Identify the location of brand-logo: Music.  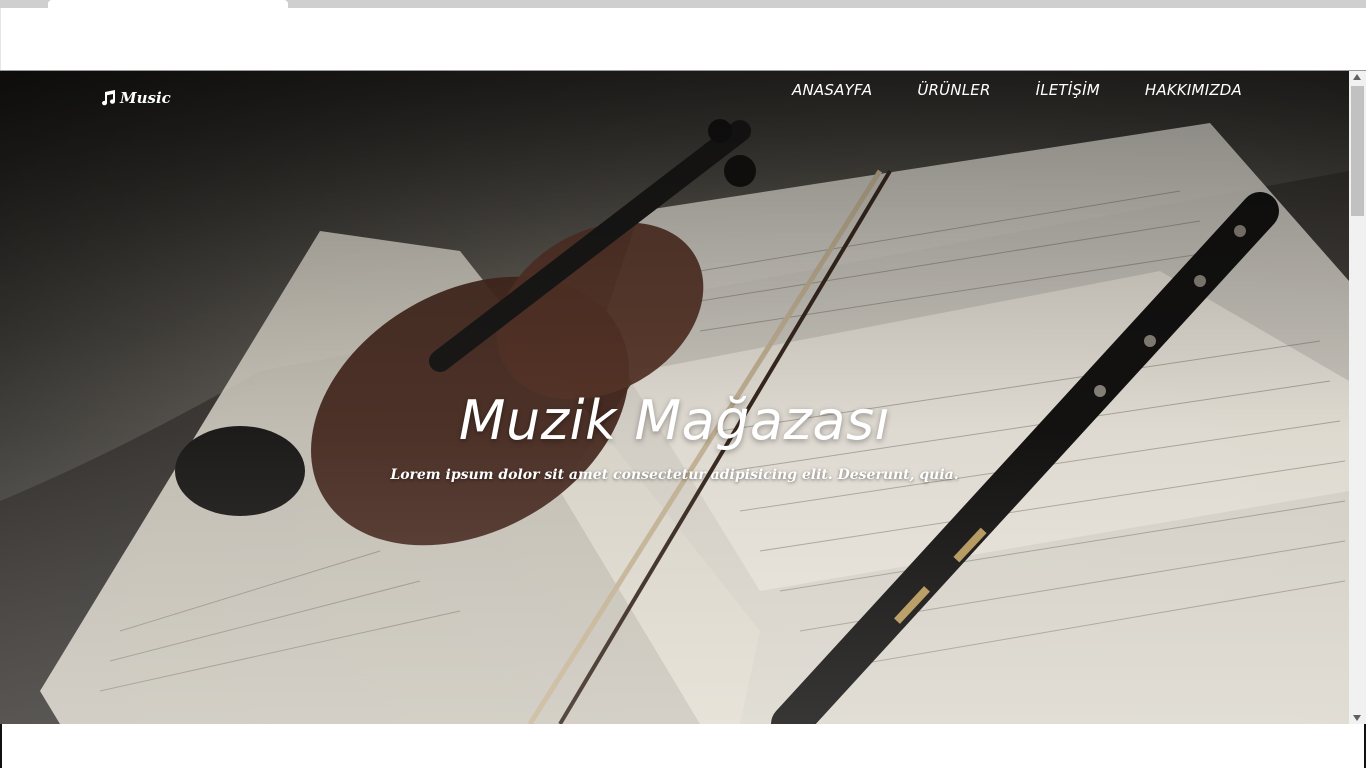
(135, 98).